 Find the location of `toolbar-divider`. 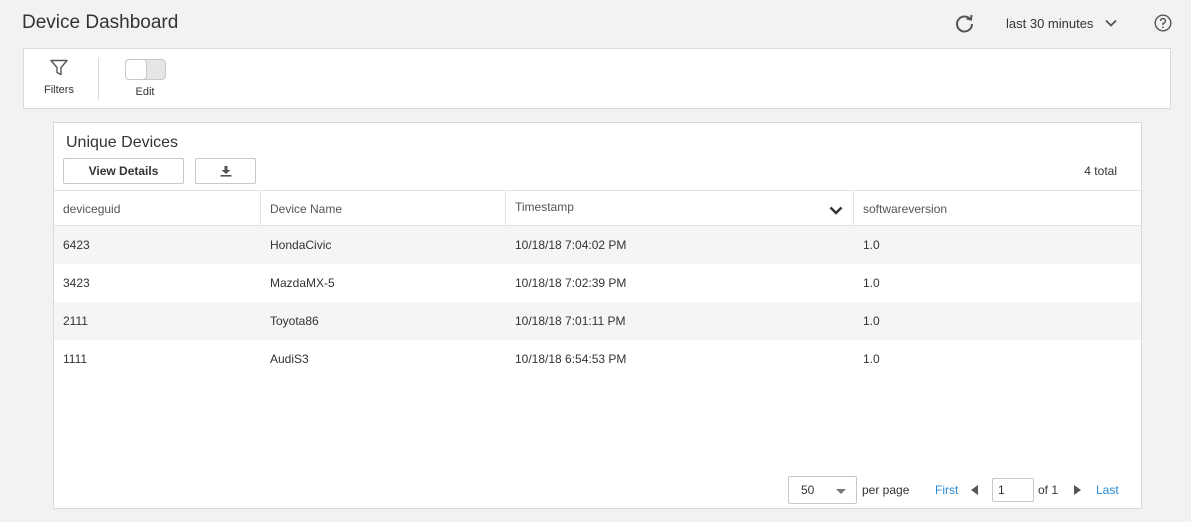

toolbar-divider is located at coordinates (98, 79).